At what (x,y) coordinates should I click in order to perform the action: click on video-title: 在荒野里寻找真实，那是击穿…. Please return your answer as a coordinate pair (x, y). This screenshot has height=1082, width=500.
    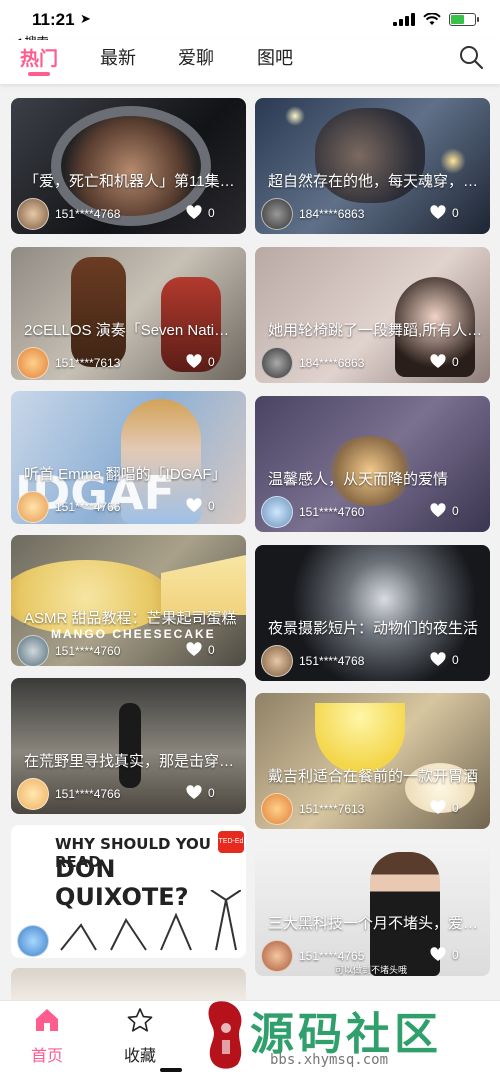
    Looking at the image, I should click on (129, 761).